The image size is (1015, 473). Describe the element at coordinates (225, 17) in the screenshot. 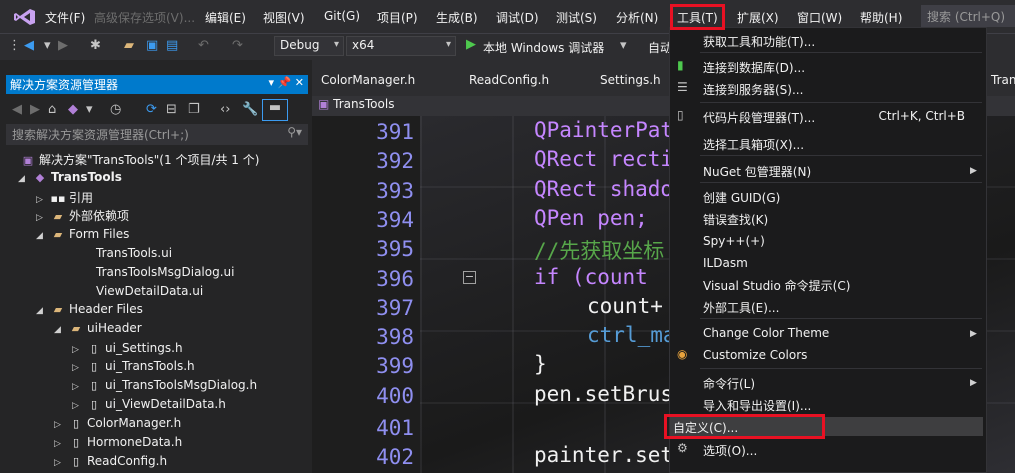

I see `menu-edit: 编辑(E)` at that location.